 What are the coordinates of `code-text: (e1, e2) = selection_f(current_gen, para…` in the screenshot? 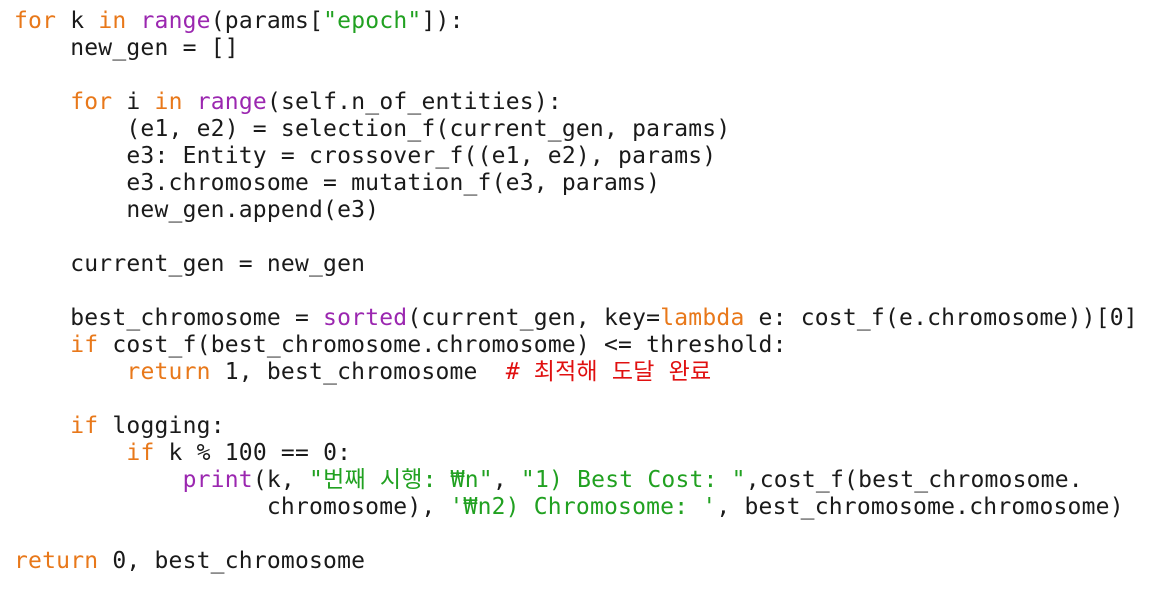 It's located at (372, 129).